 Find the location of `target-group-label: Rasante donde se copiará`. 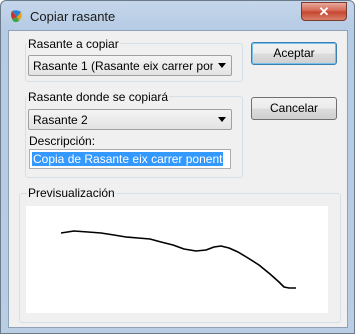

target-group-label: Rasante donde se copiará is located at coordinates (98, 97).